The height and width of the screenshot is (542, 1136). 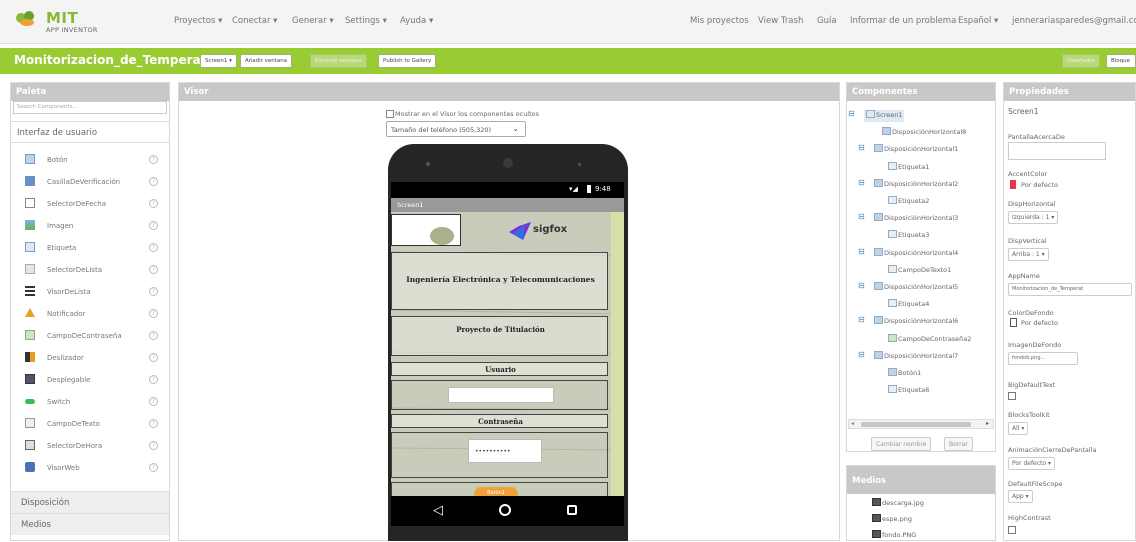 What do you see at coordinates (313, 21) in the screenshot?
I see `menu-generar: Generar ▾` at bounding box center [313, 21].